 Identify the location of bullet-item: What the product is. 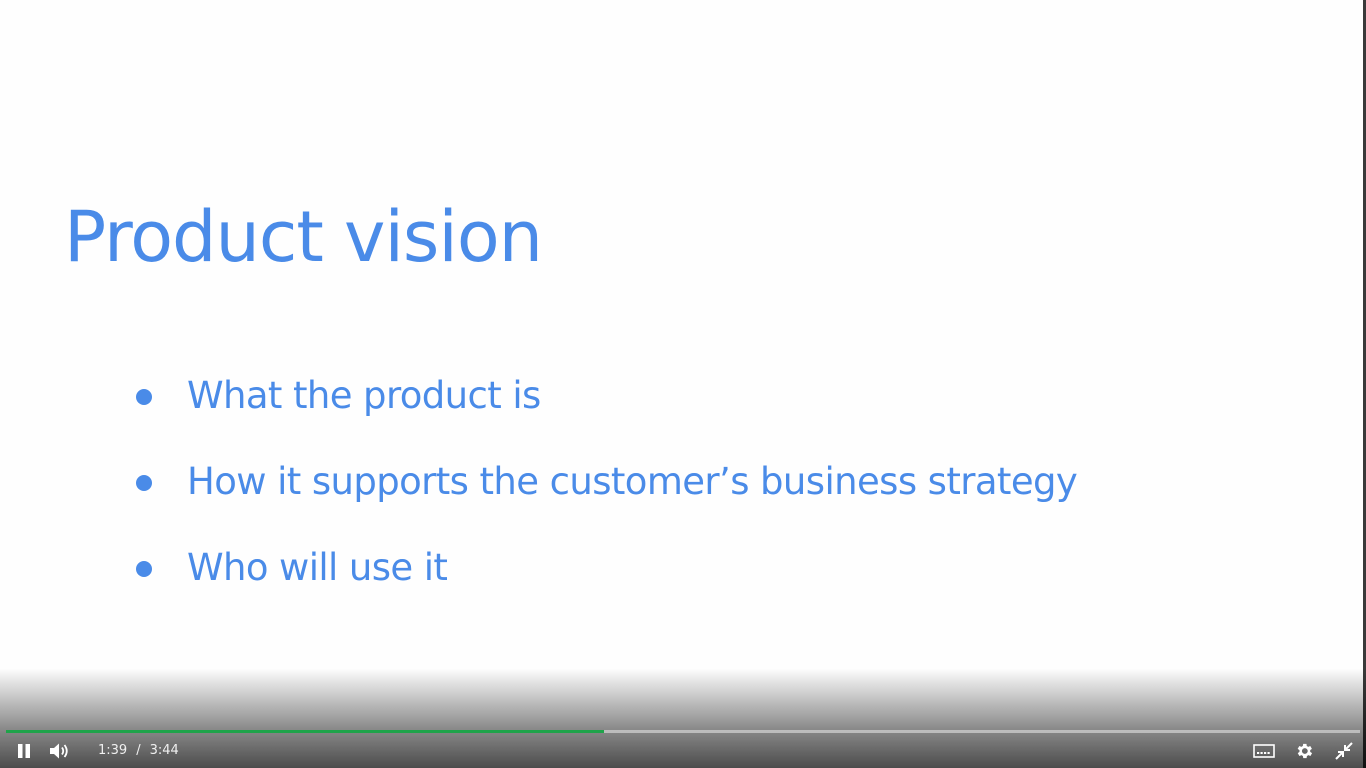
(606, 395).